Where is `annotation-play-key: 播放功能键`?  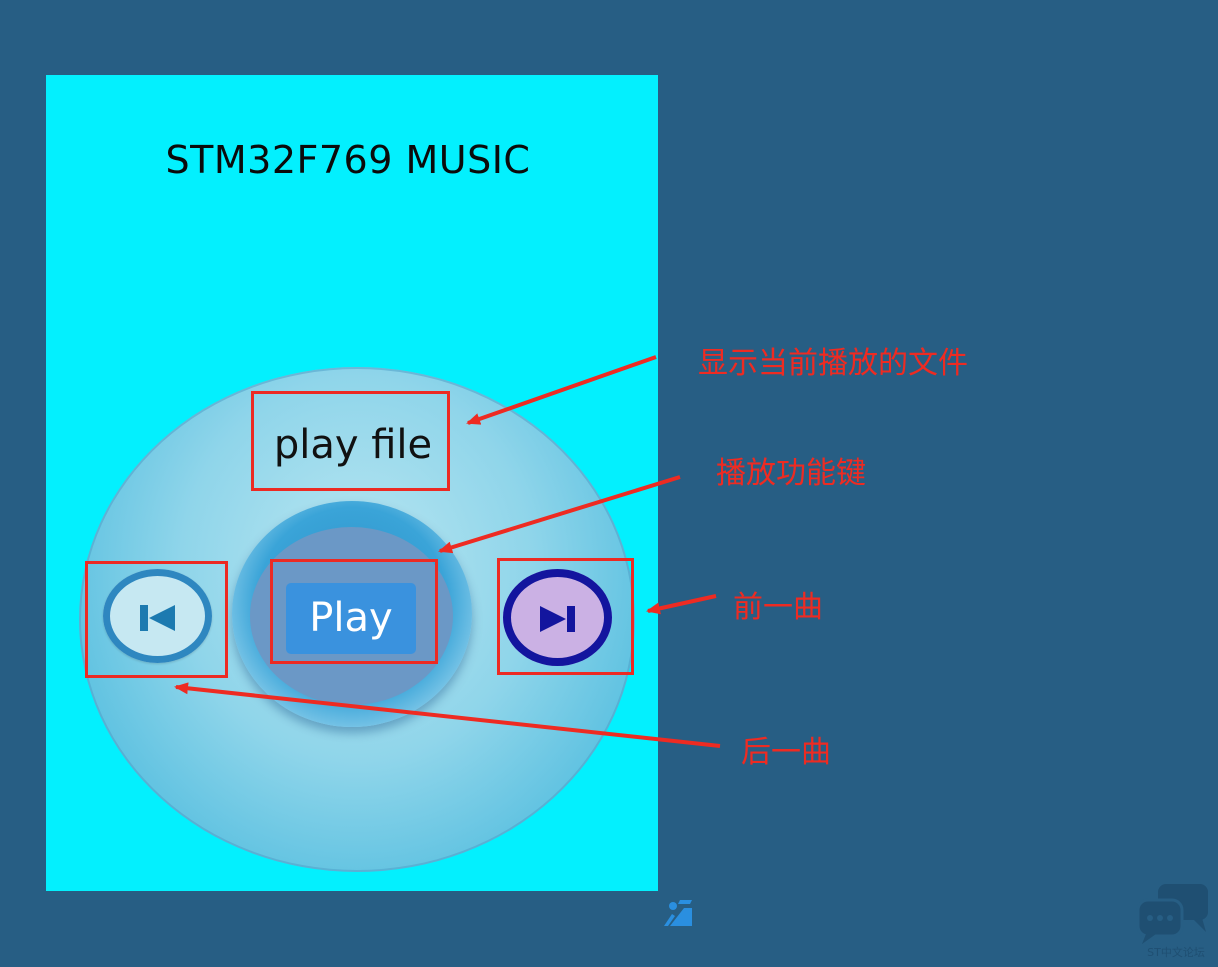
annotation-play-key: 播放功能键 is located at coordinates (791, 473).